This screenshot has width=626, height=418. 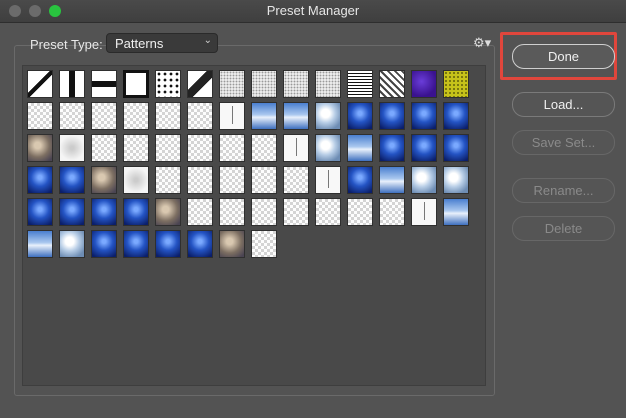 I want to click on gear-icon: ⚙▾, so click(x=482, y=43).